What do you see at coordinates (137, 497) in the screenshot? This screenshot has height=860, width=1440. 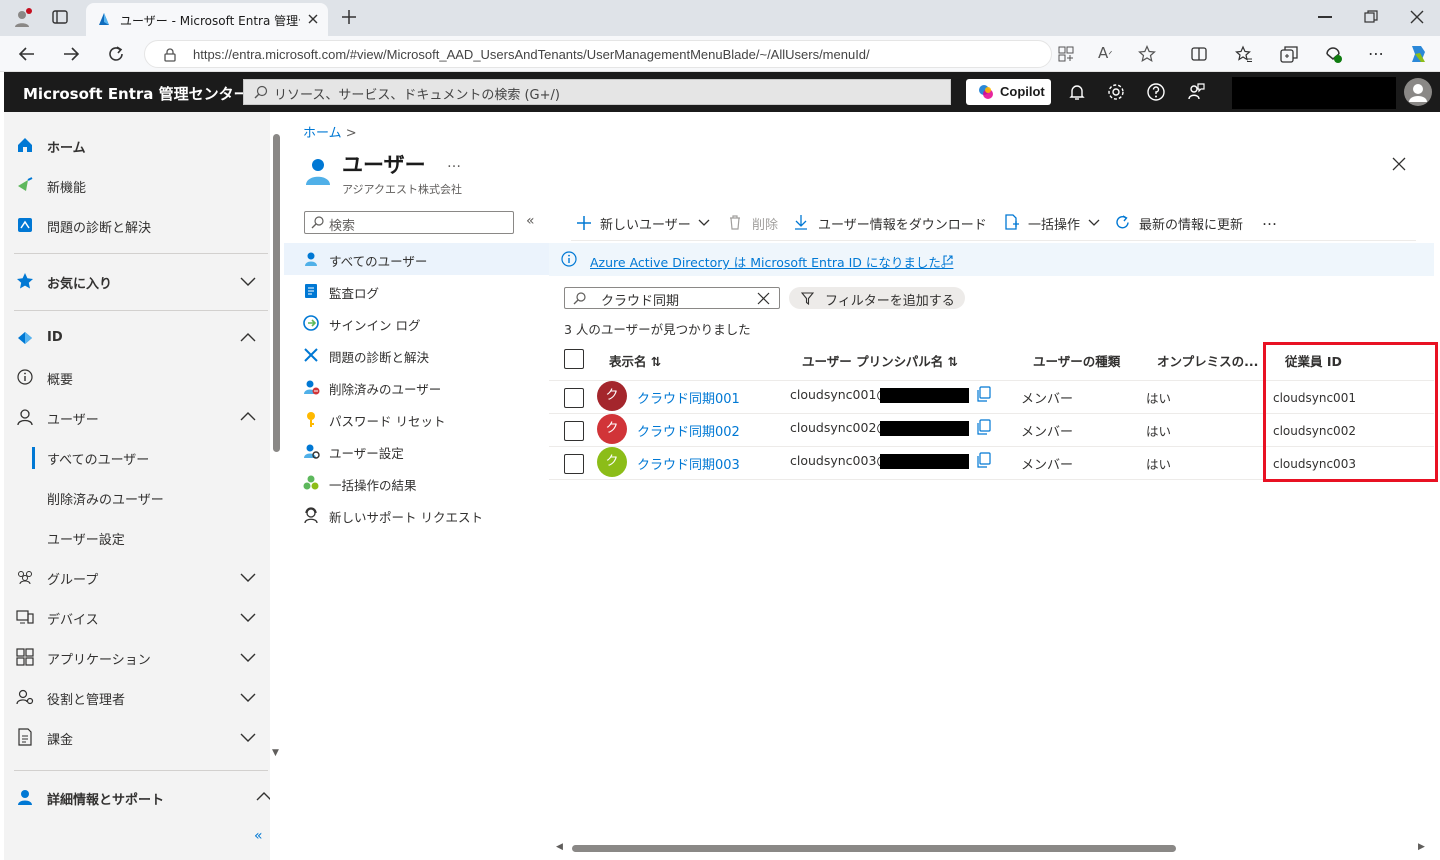 I see `nav-deleted-users: 削除済みのユーザー` at bounding box center [137, 497].